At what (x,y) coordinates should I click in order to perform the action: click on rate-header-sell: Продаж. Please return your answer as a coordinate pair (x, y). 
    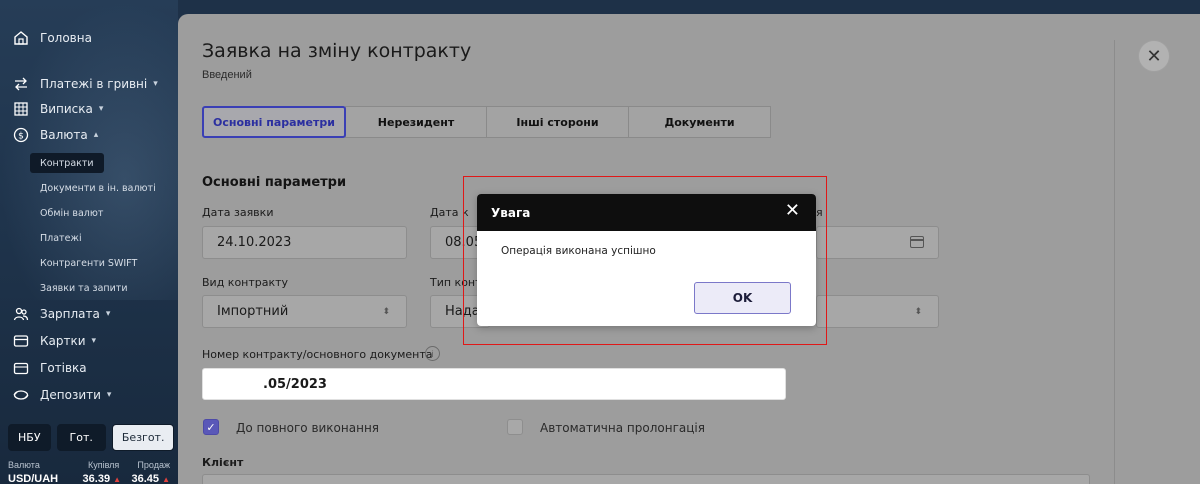
    Looking at the image, I should click on (153, 465).